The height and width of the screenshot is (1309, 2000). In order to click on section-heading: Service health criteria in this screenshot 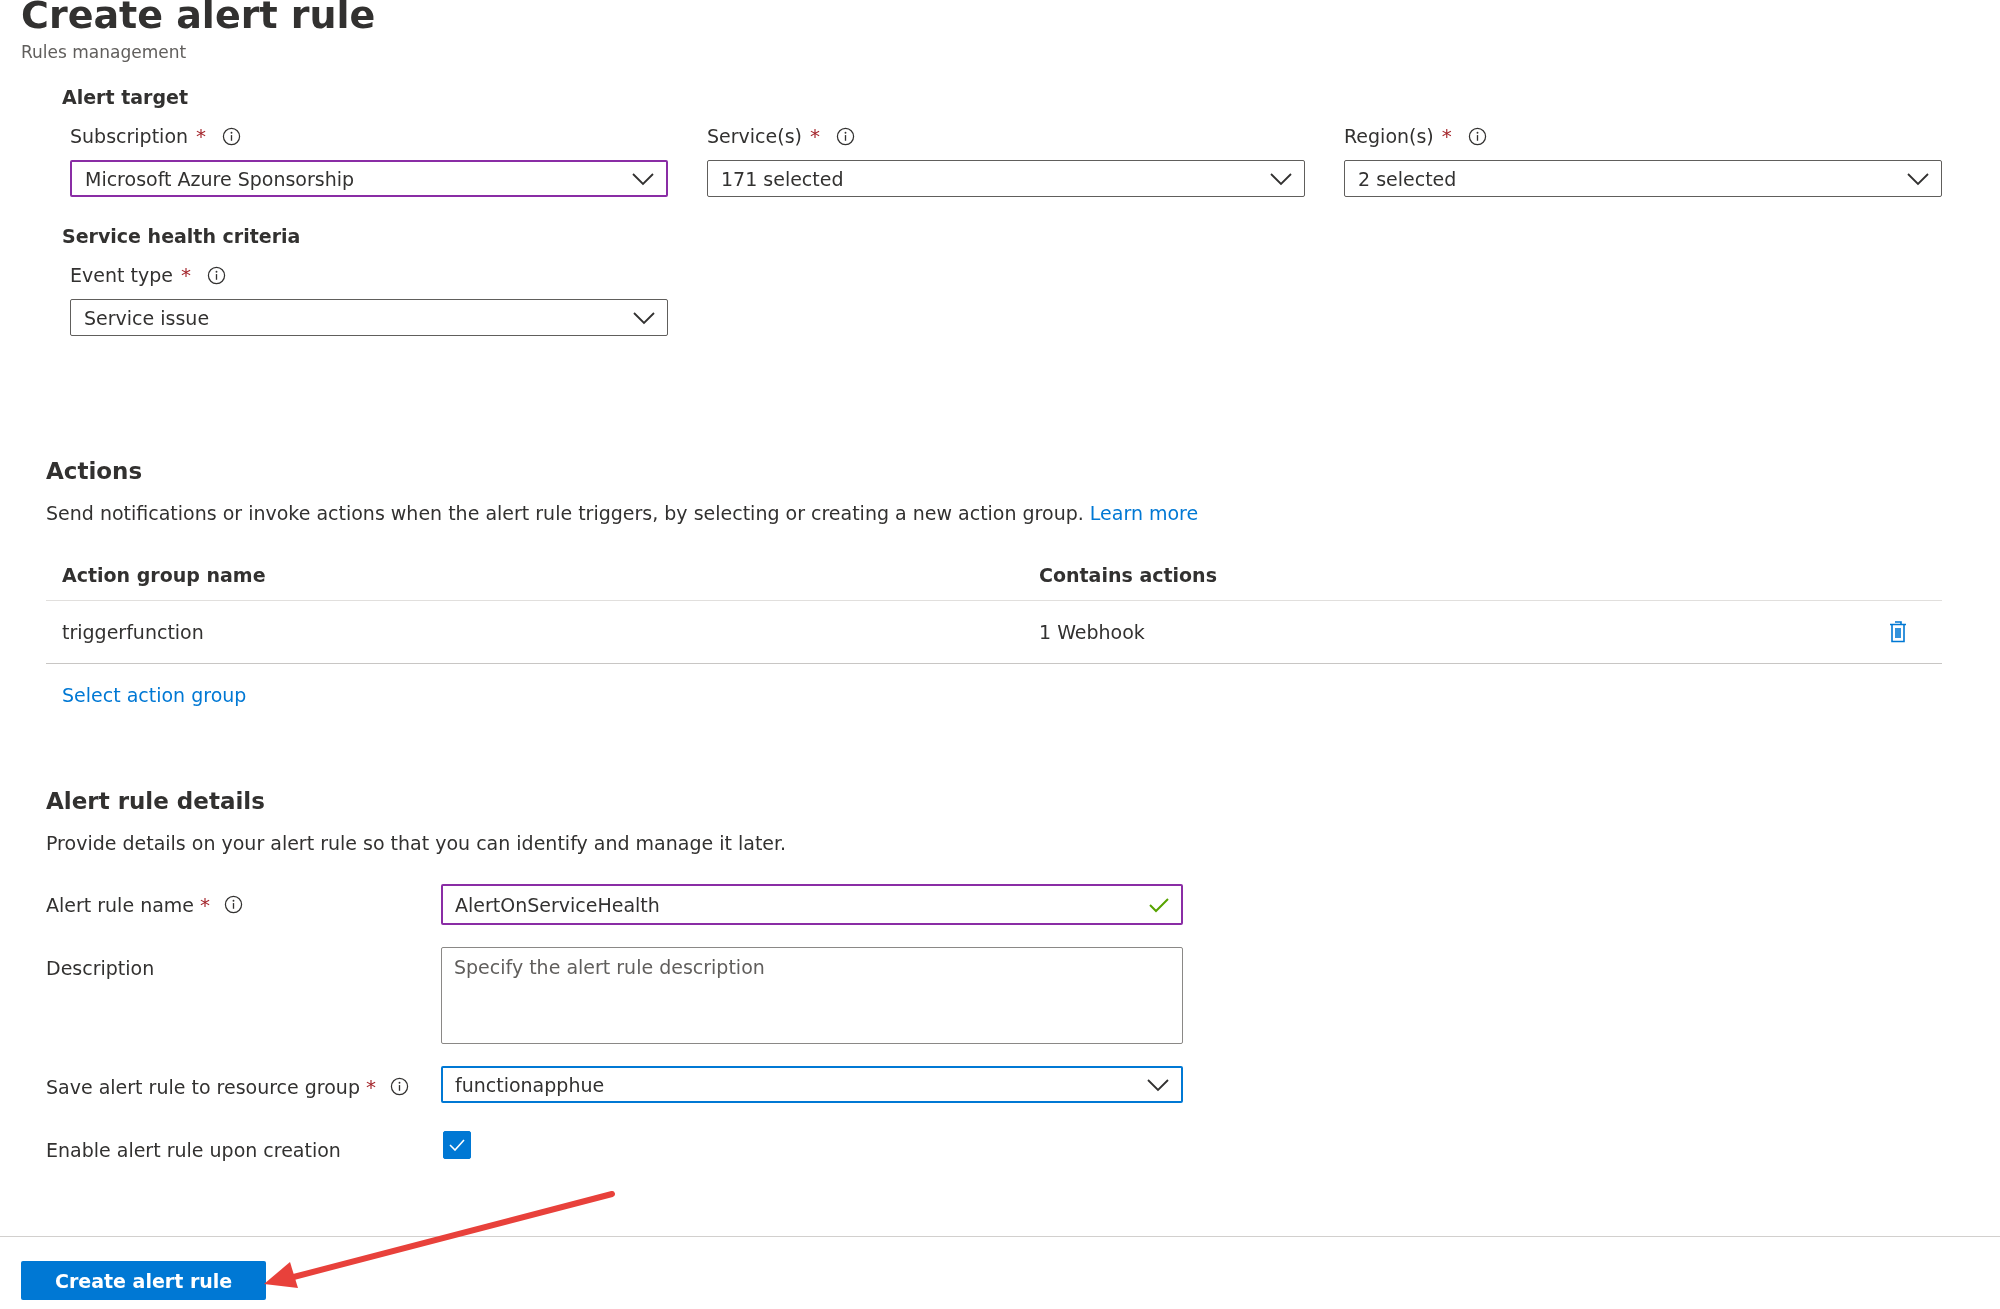, I will do `click(182, 236)`.